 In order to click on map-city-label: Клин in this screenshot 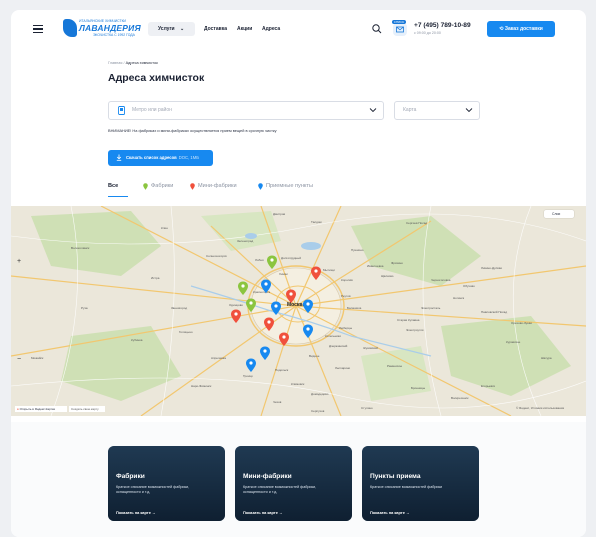, I will do `click(164, 228)`.